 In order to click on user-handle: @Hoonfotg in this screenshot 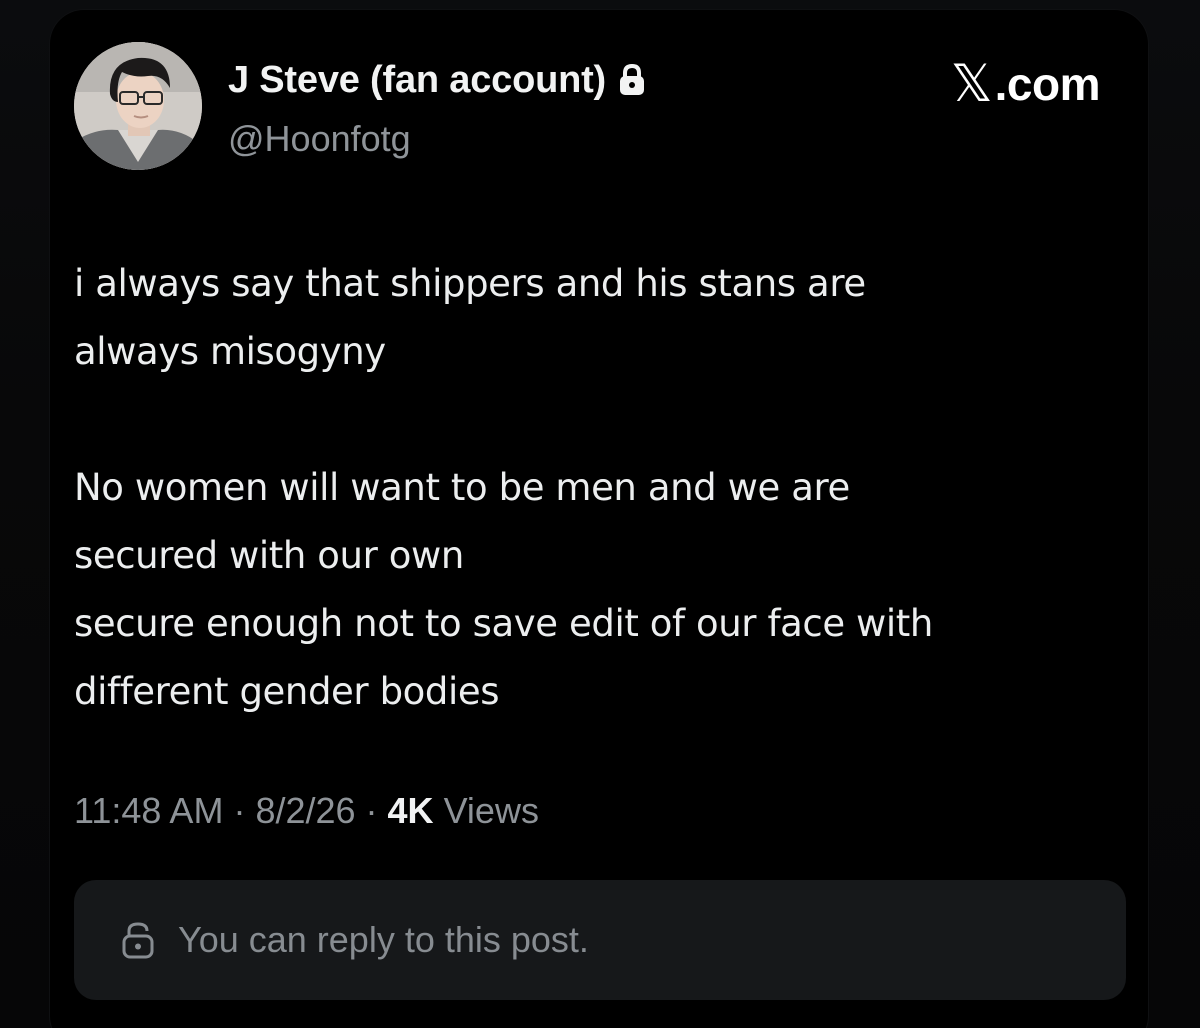, I will do `click(319, 139)`.